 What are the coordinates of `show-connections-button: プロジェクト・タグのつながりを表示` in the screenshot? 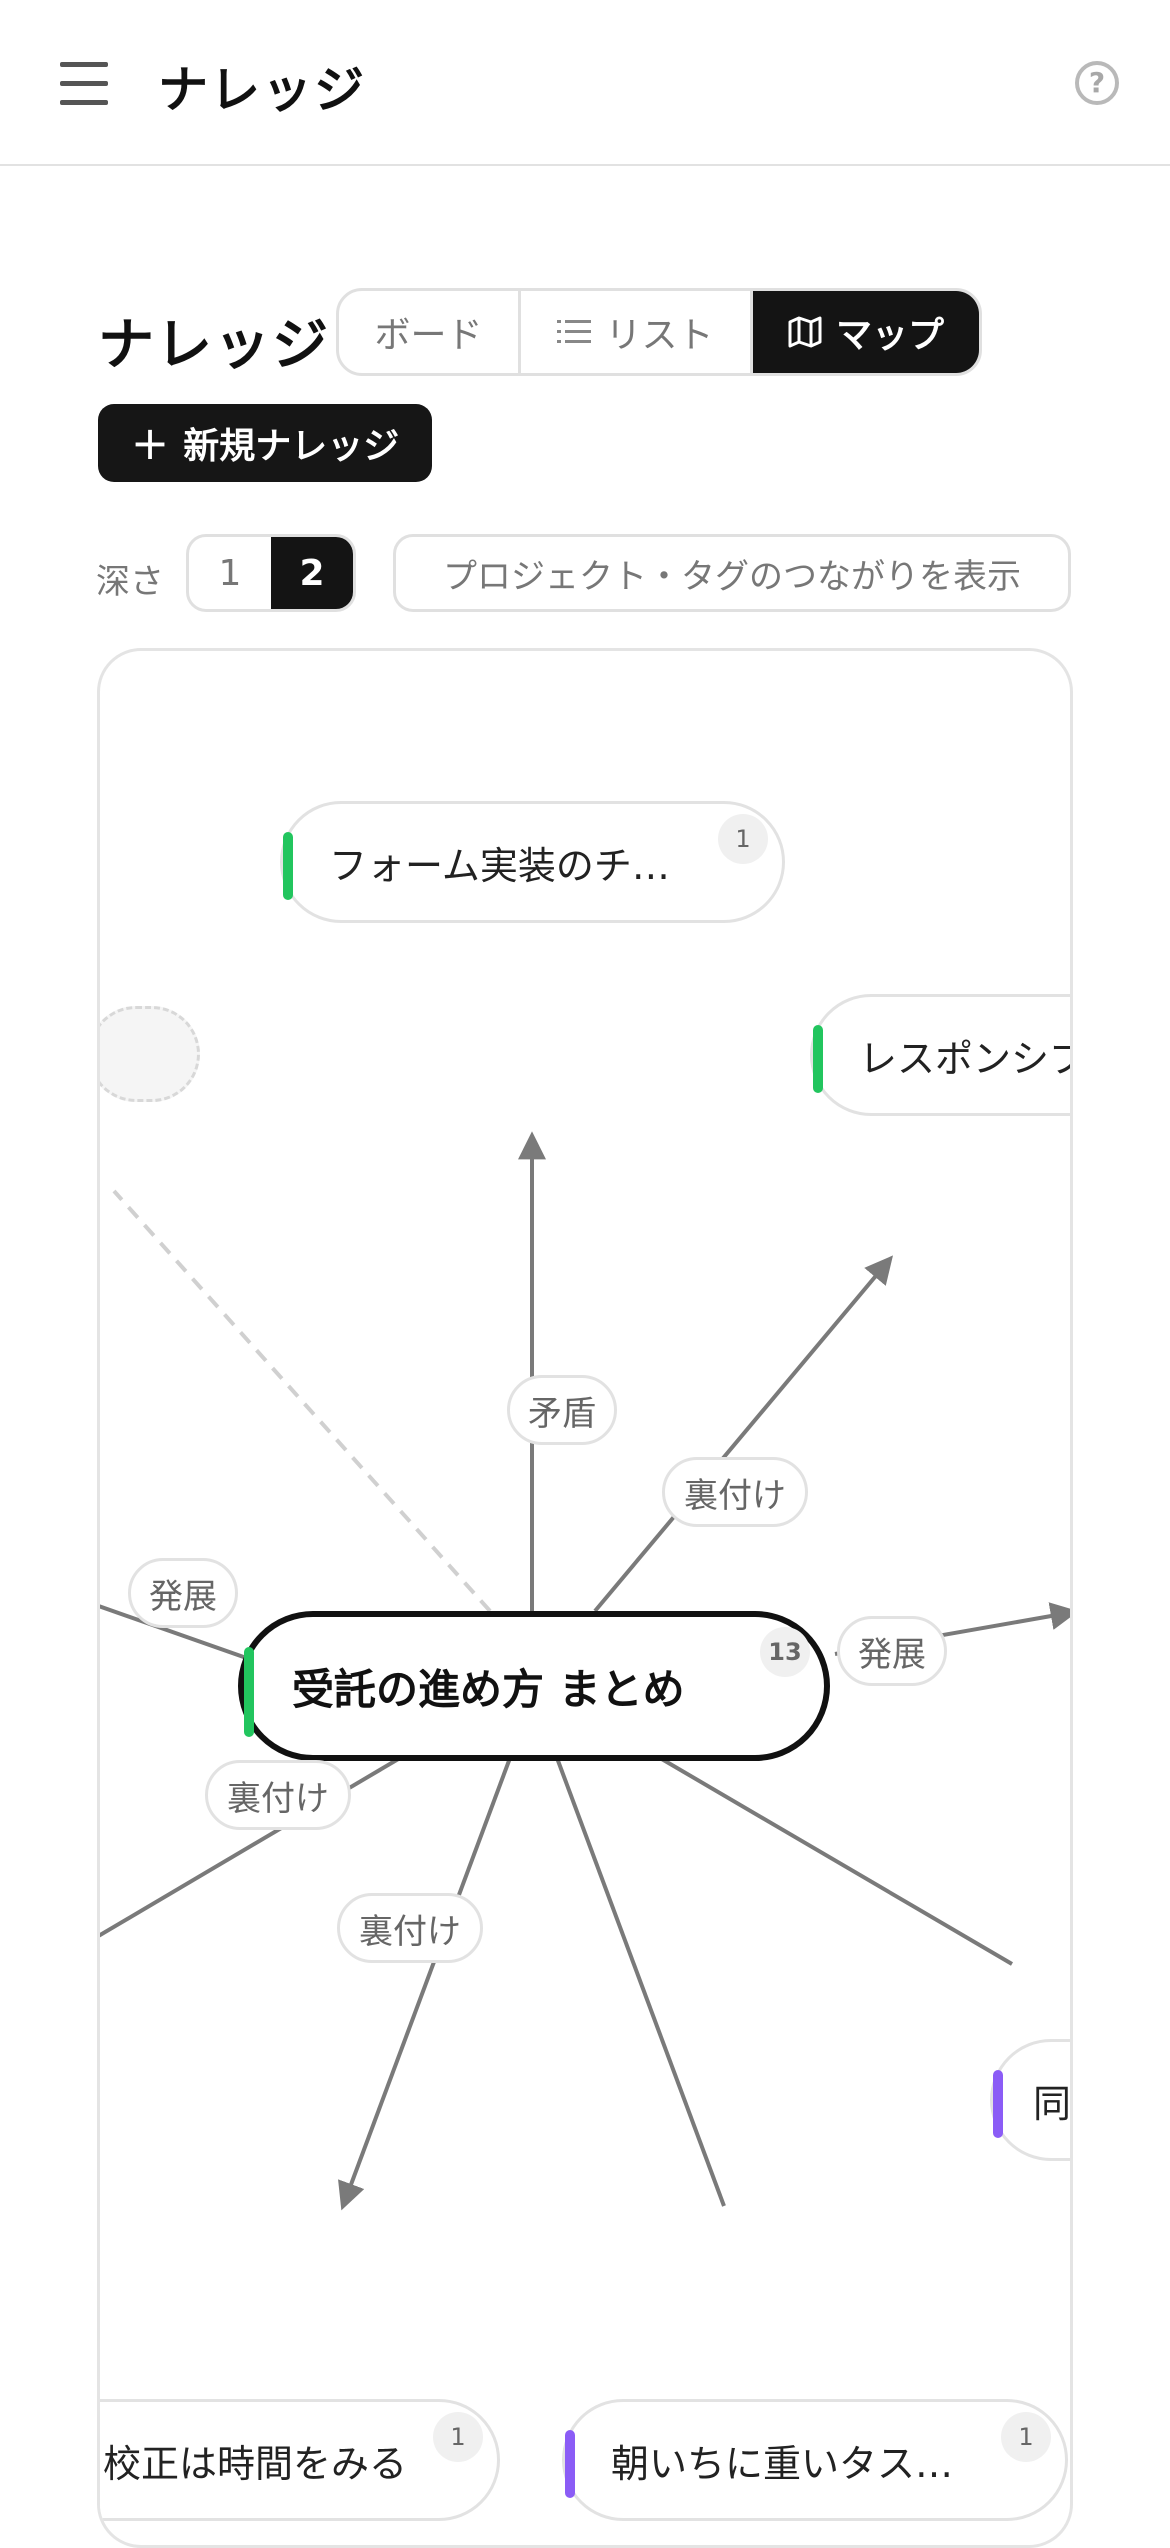 It's located at (732, 573).